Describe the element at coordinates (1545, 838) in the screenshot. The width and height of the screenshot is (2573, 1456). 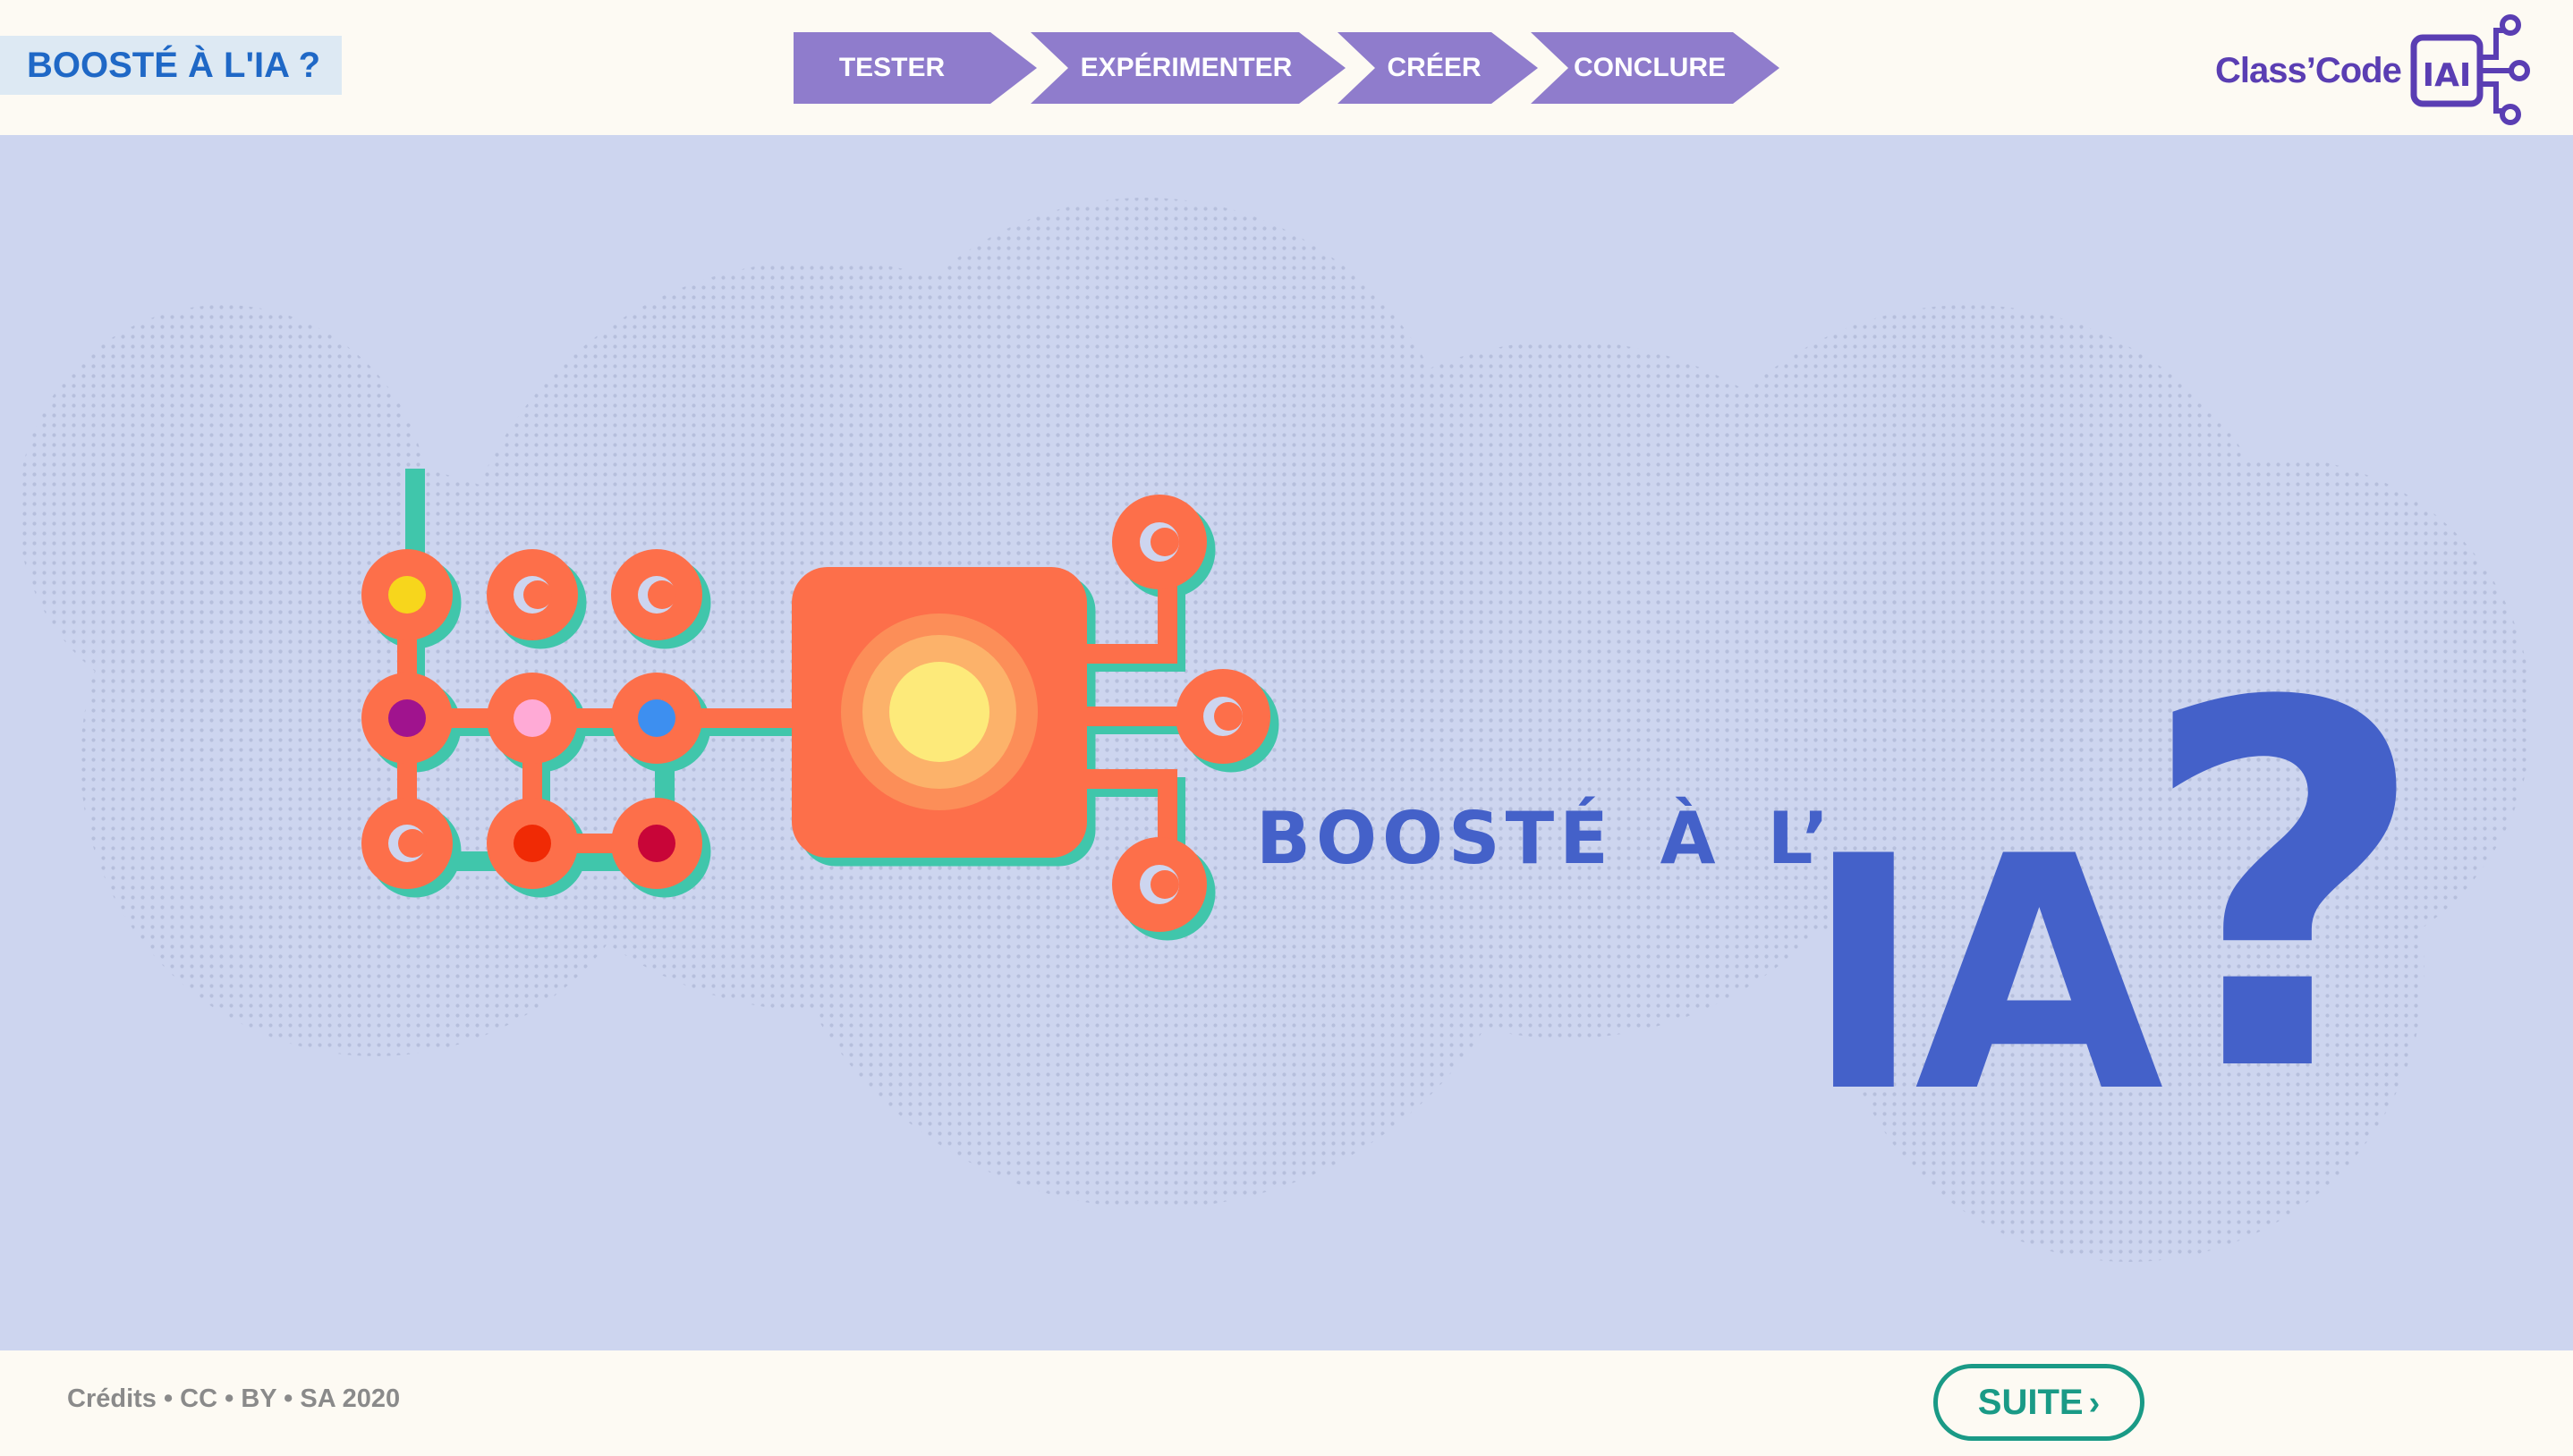
I see `main-heading: BOOSTÉ À L’` at that location.